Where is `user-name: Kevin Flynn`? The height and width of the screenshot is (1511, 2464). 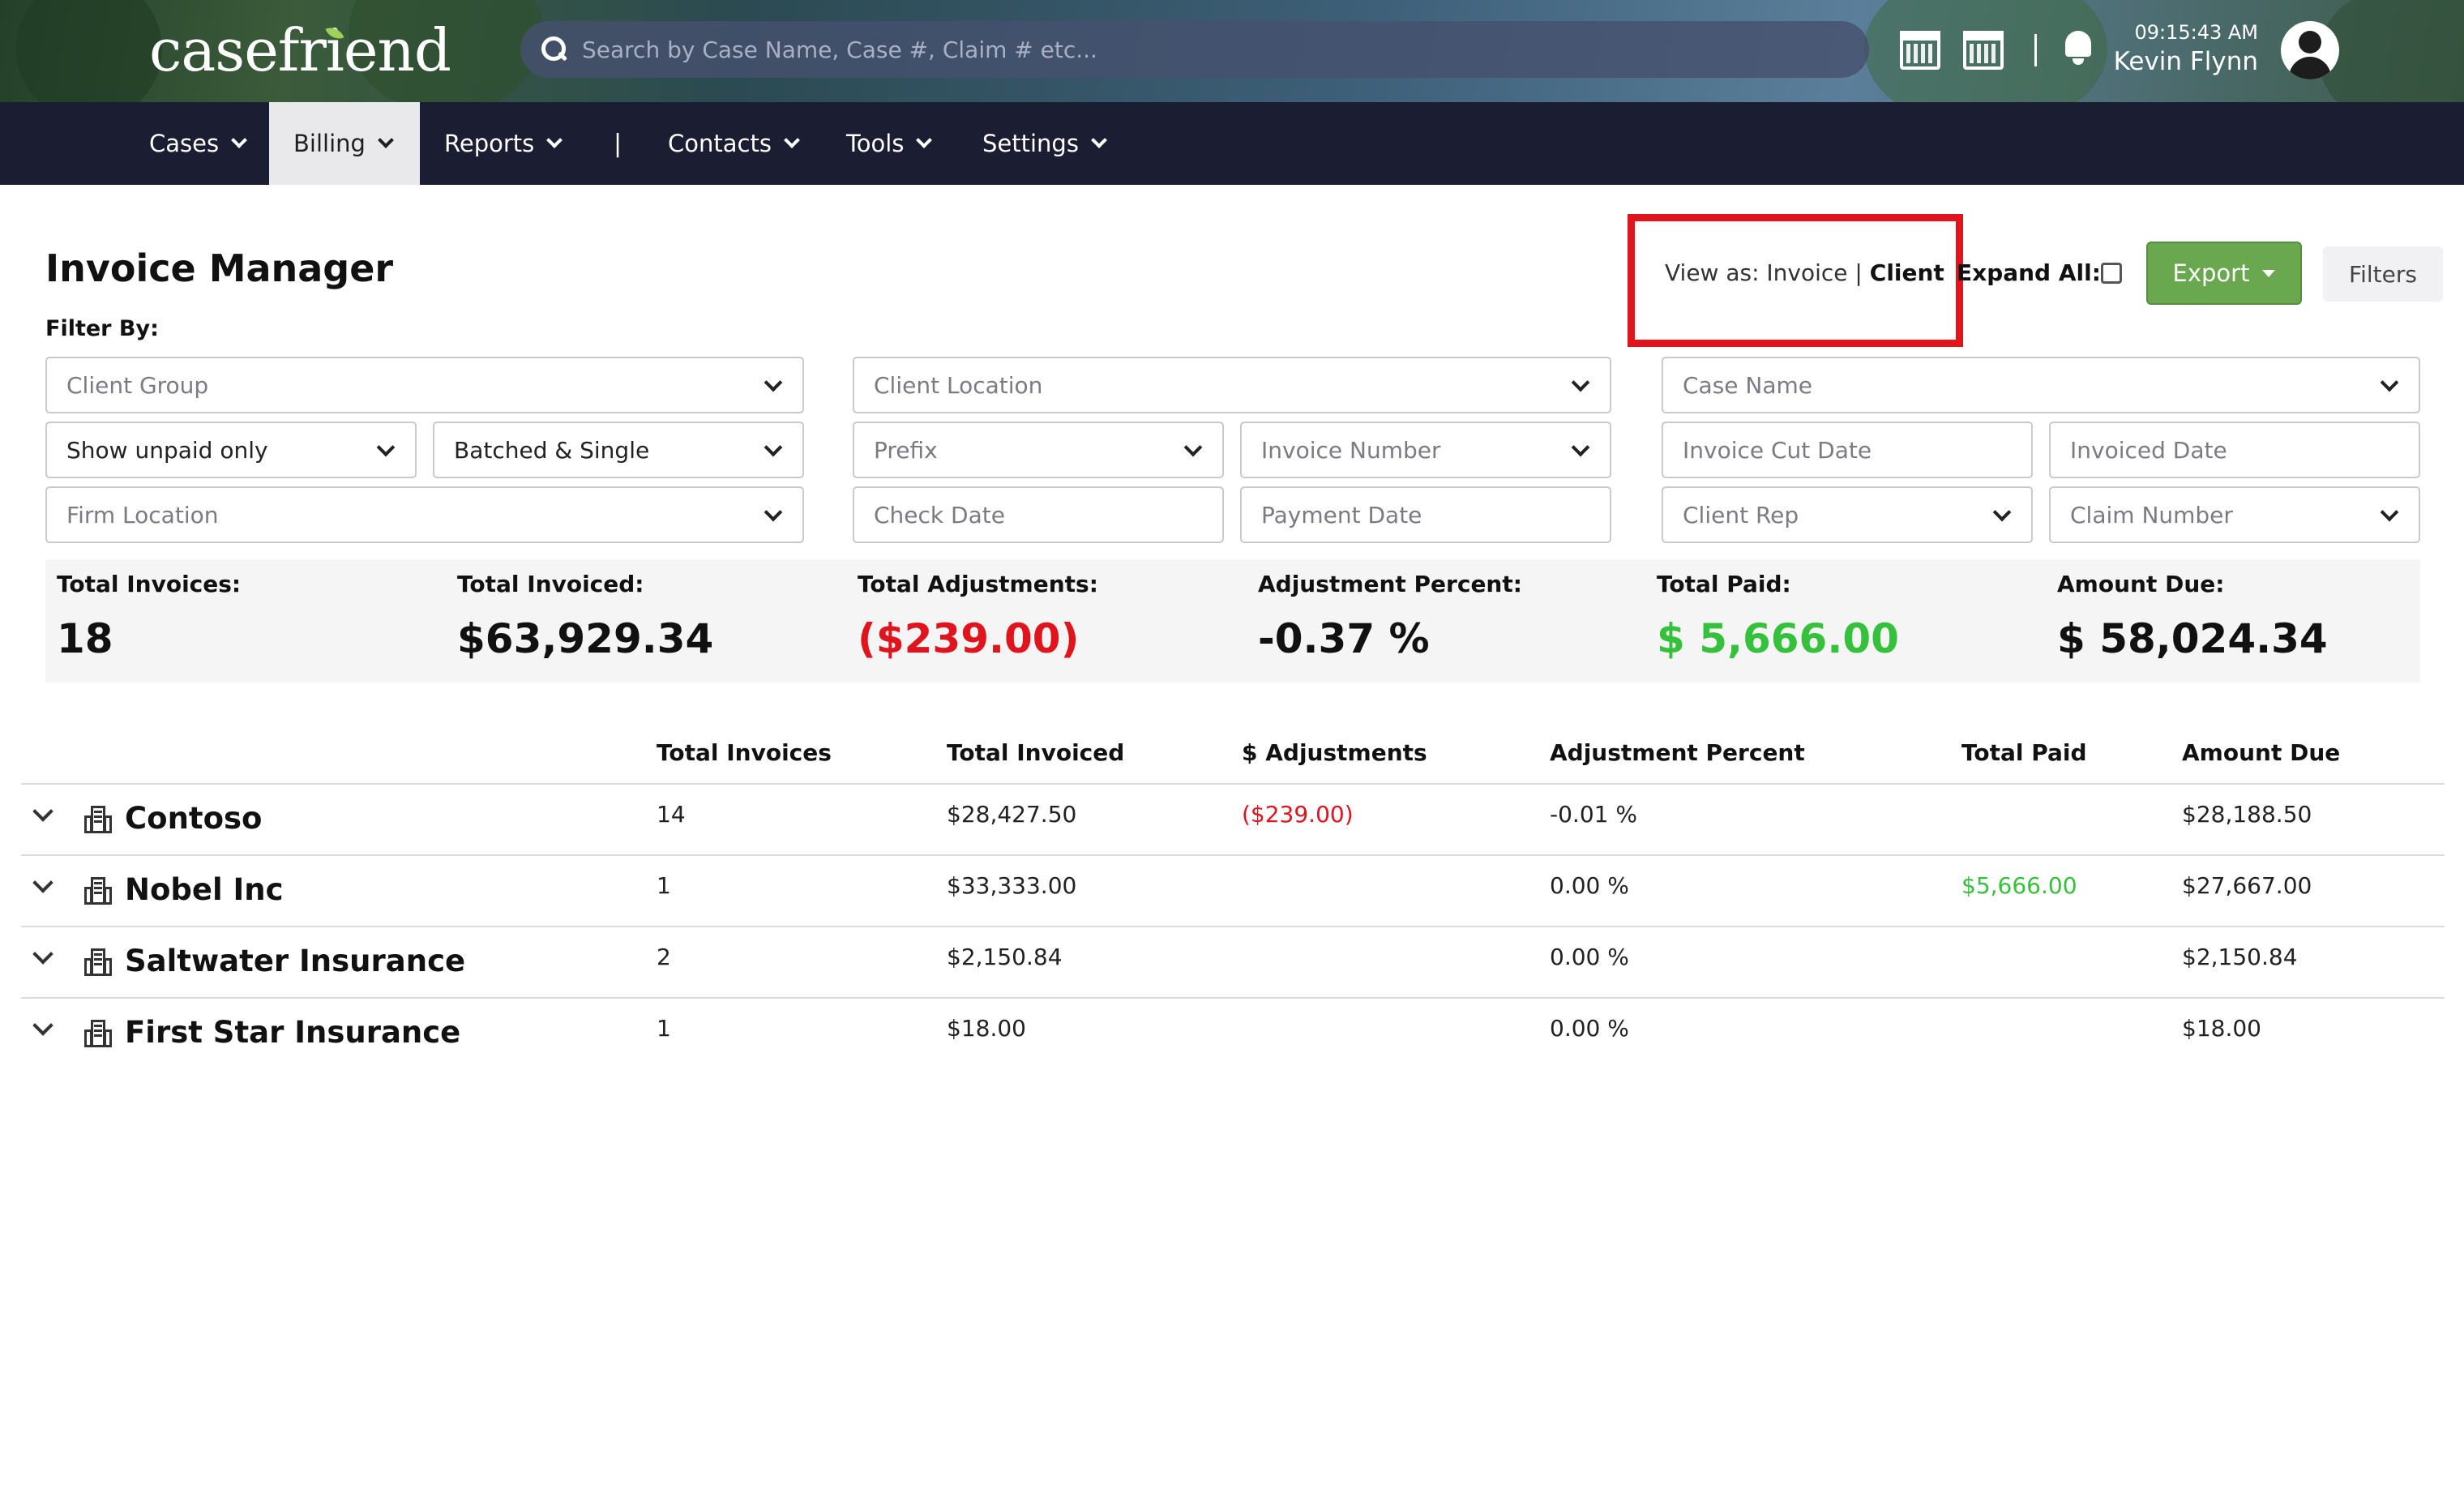 user-name: Kevin Flynn is located at coordinates (2182, 62).